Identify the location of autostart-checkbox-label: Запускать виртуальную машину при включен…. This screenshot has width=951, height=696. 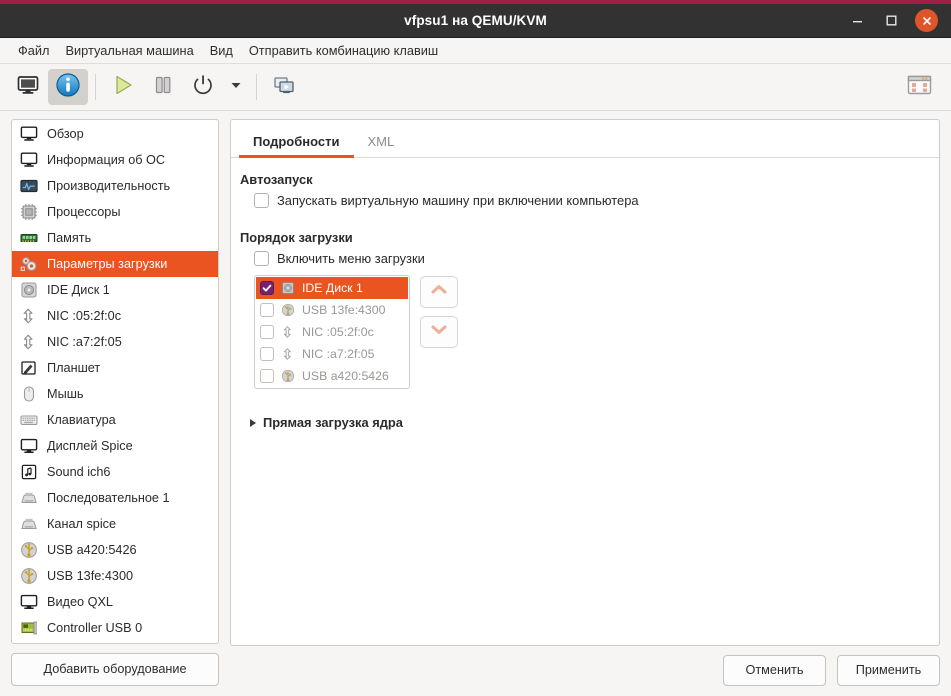
(458, 200).